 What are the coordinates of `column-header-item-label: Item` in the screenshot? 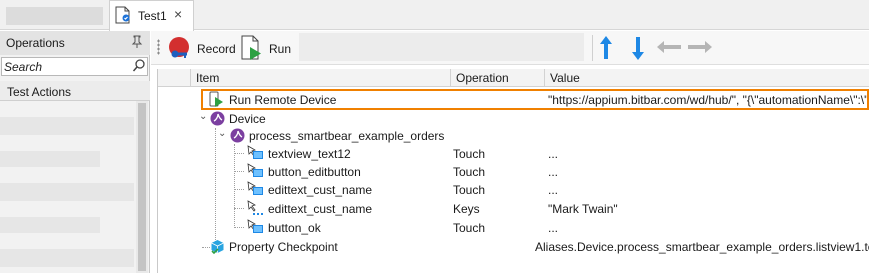 It's located at (208, 78).